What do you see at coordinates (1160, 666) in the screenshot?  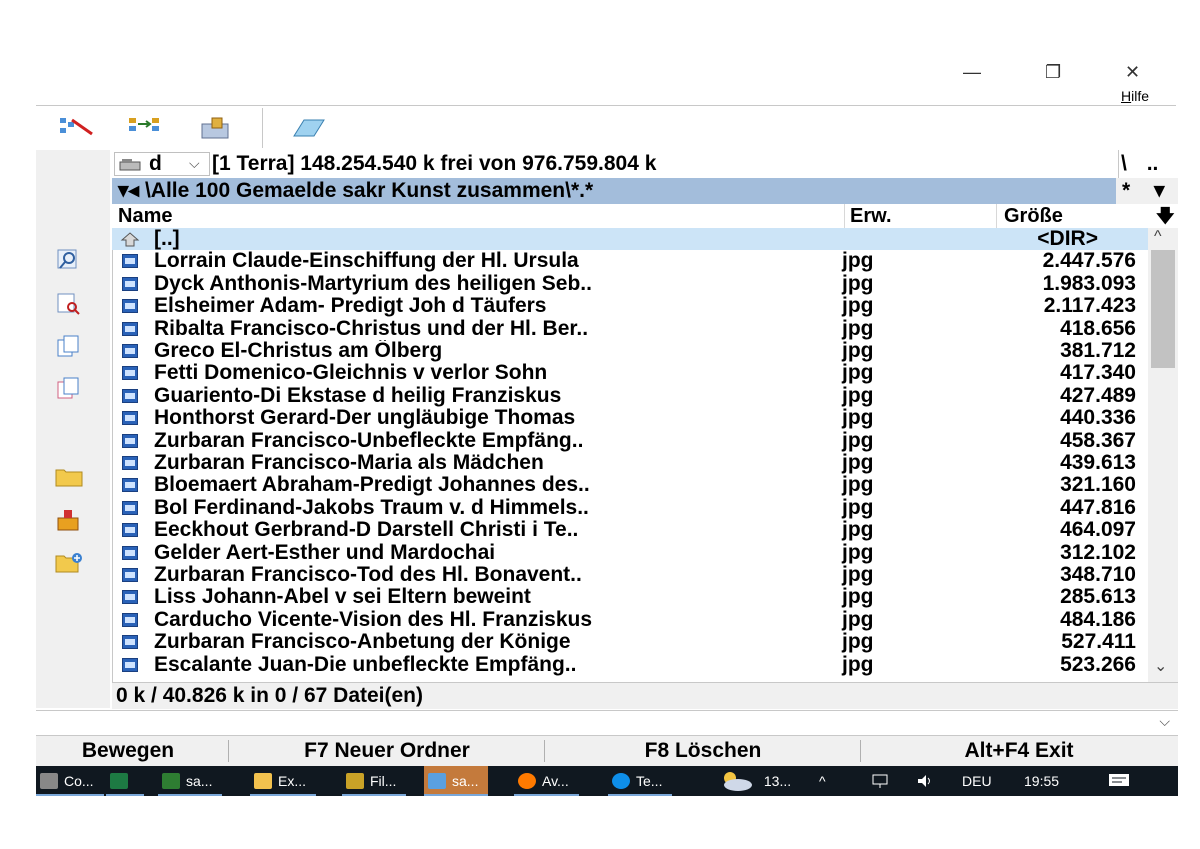 I see `scroll-down-icon: ⌄` at bounding box center [1160, 666].